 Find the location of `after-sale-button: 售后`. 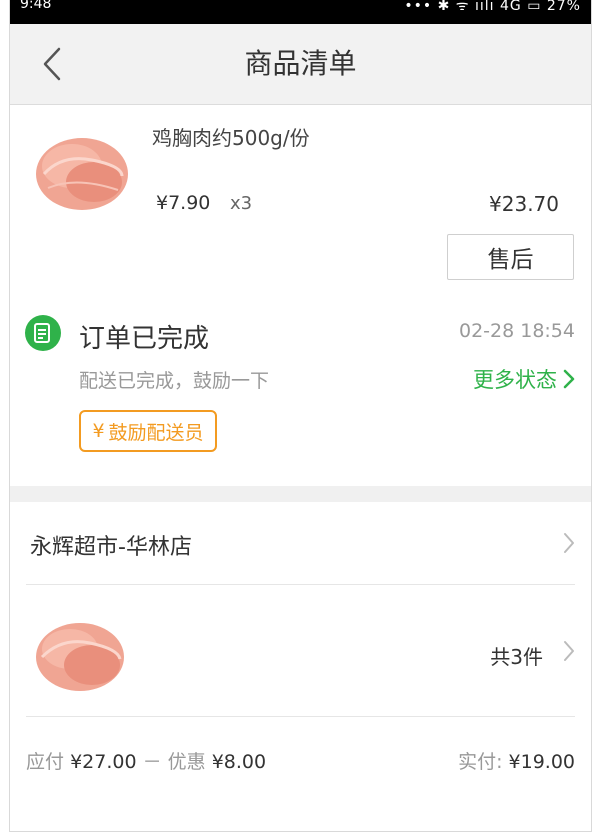

after-sale-button: 售后 is located at coordinates (510, 257).